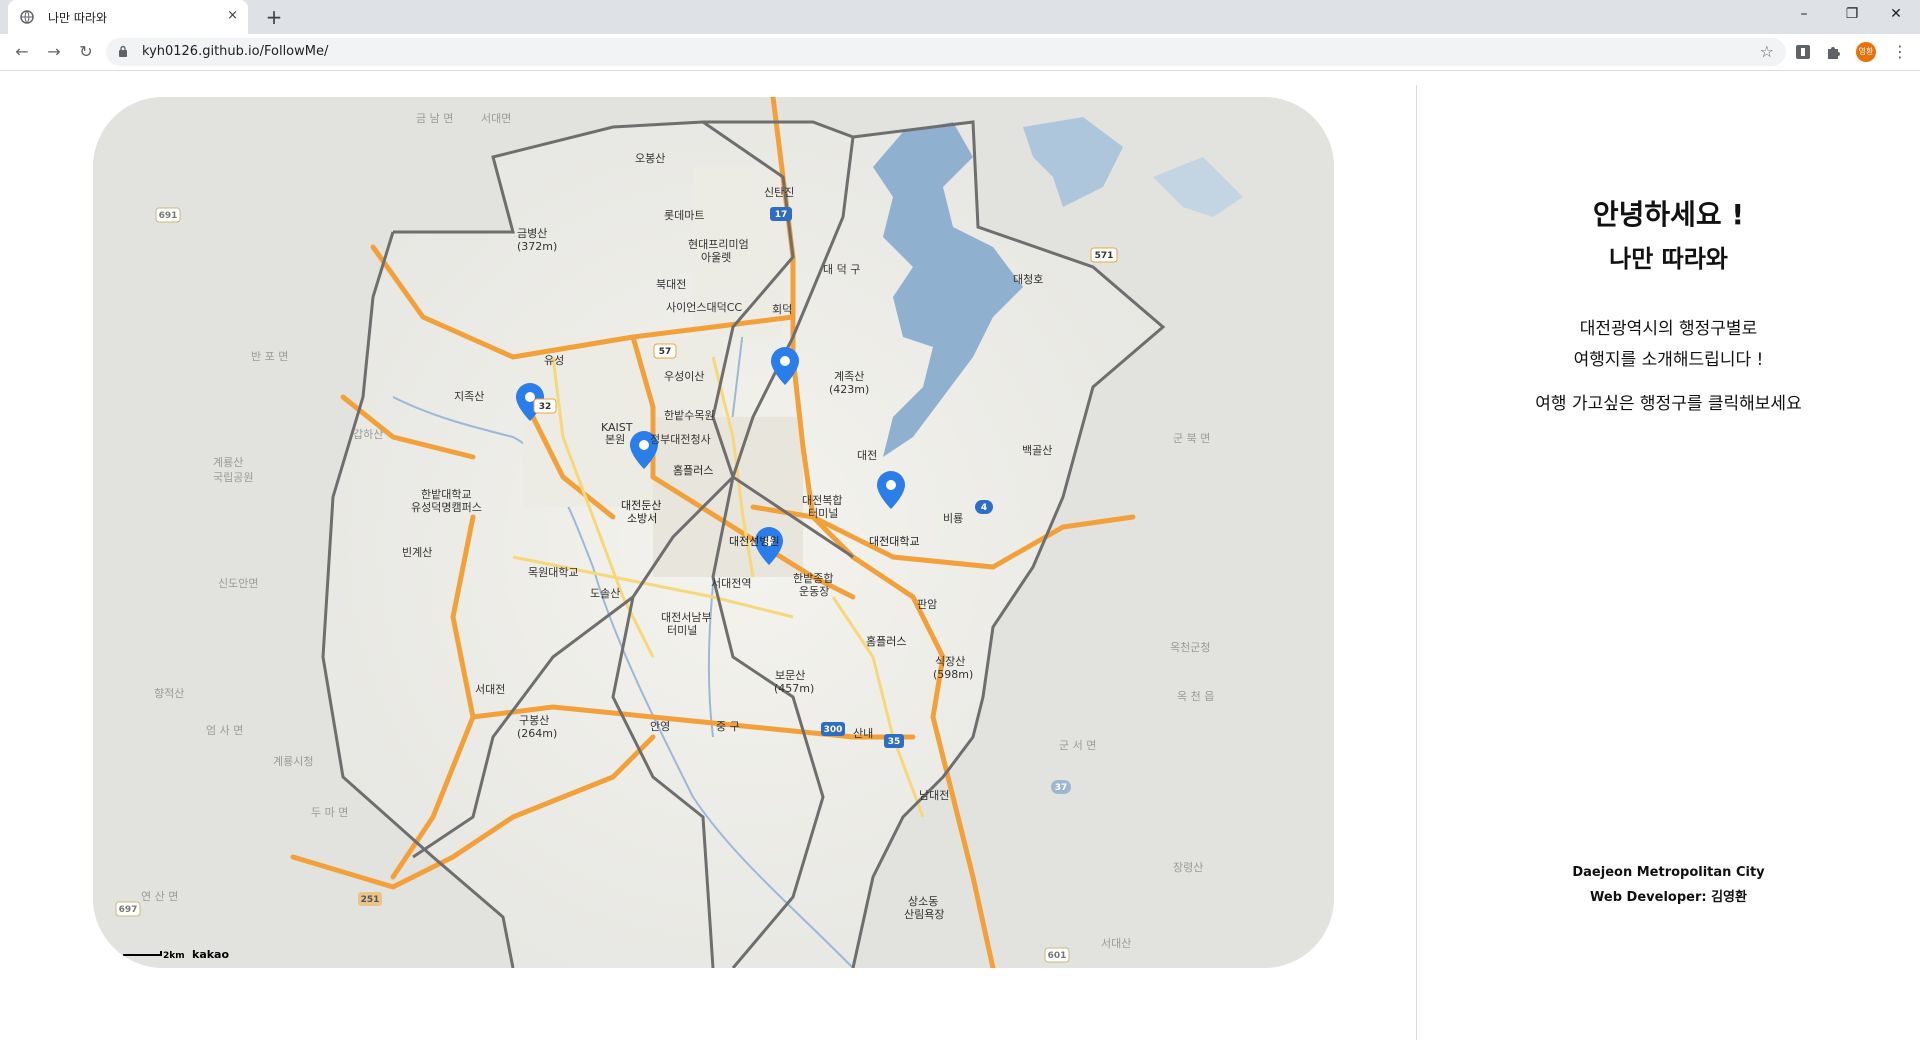 This screenshot has width=1920, height=1040. What do you see at coordinates (1037, 450) in the screenshot?
I see `label-baekgolsan: 백골산` at bounding box center [1037, 450].